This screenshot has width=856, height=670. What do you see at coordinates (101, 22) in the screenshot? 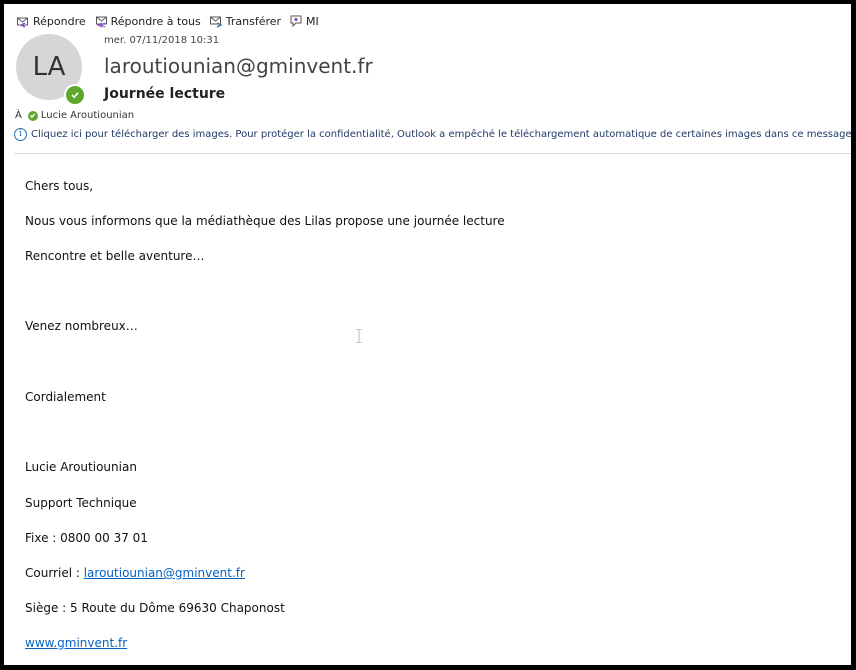
I see `reply-all-icon` at bounding box center [101, 22].